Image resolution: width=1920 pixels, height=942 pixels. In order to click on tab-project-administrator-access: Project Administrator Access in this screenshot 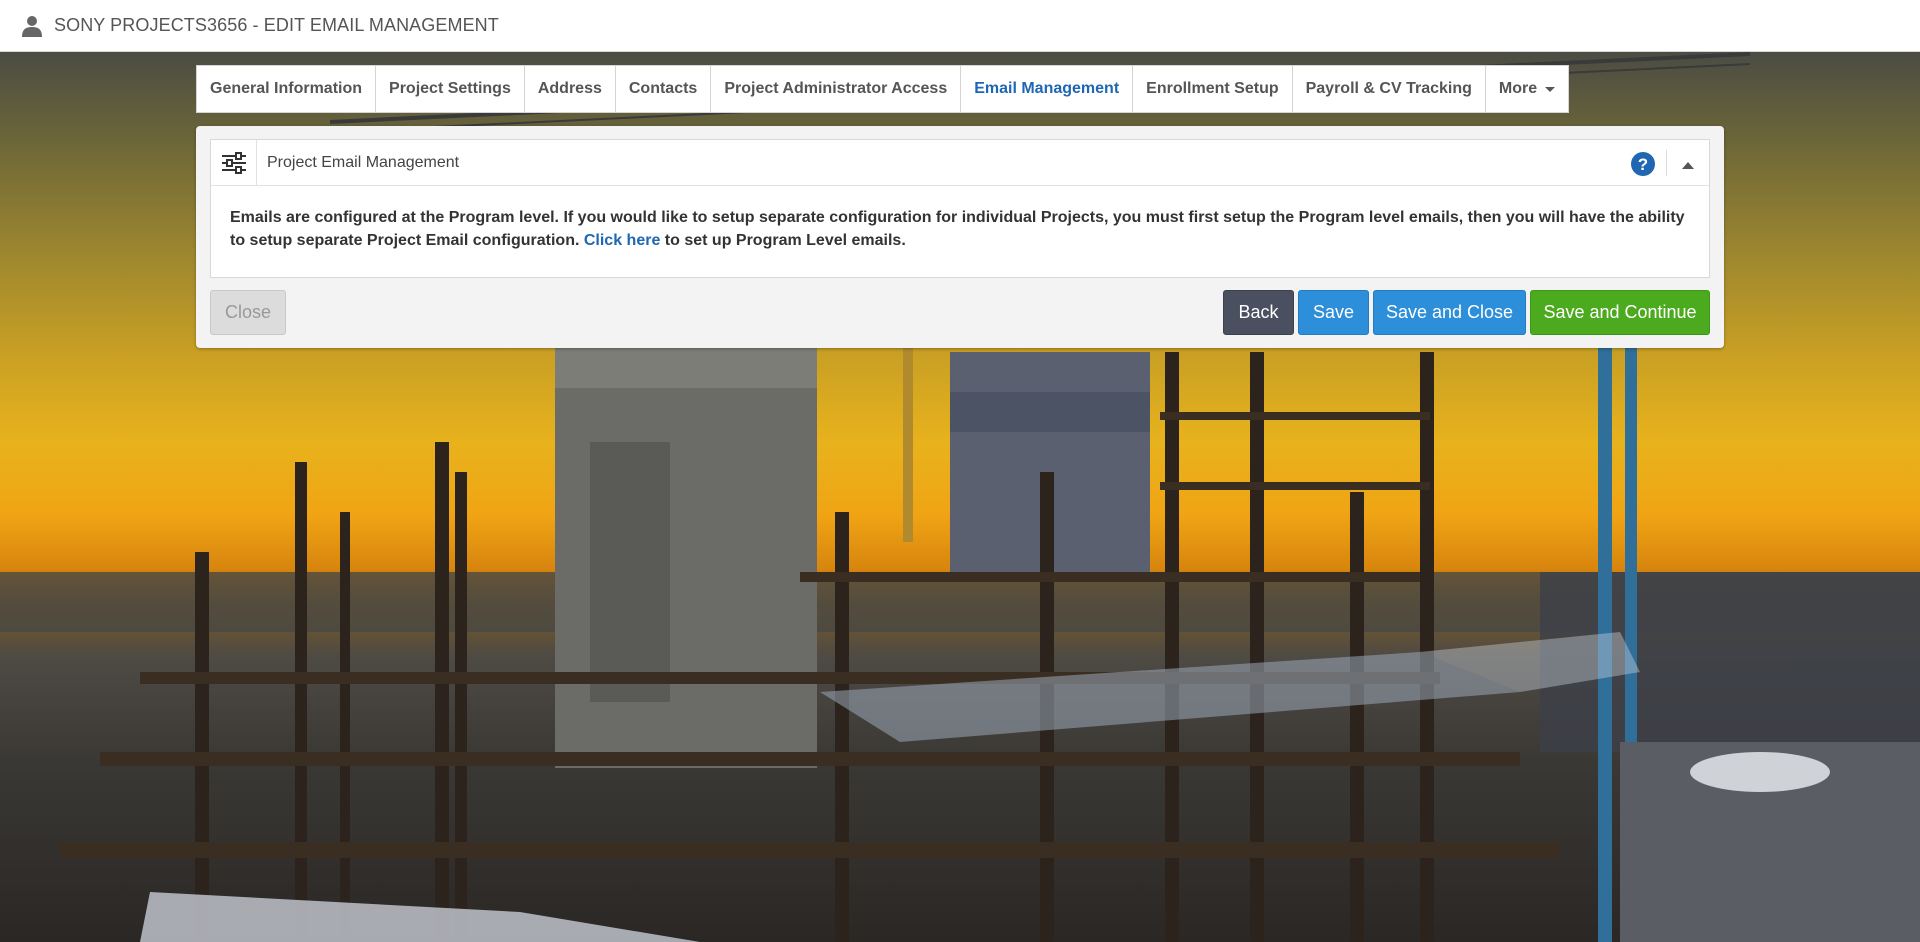, I will do `click(835, 89)`.